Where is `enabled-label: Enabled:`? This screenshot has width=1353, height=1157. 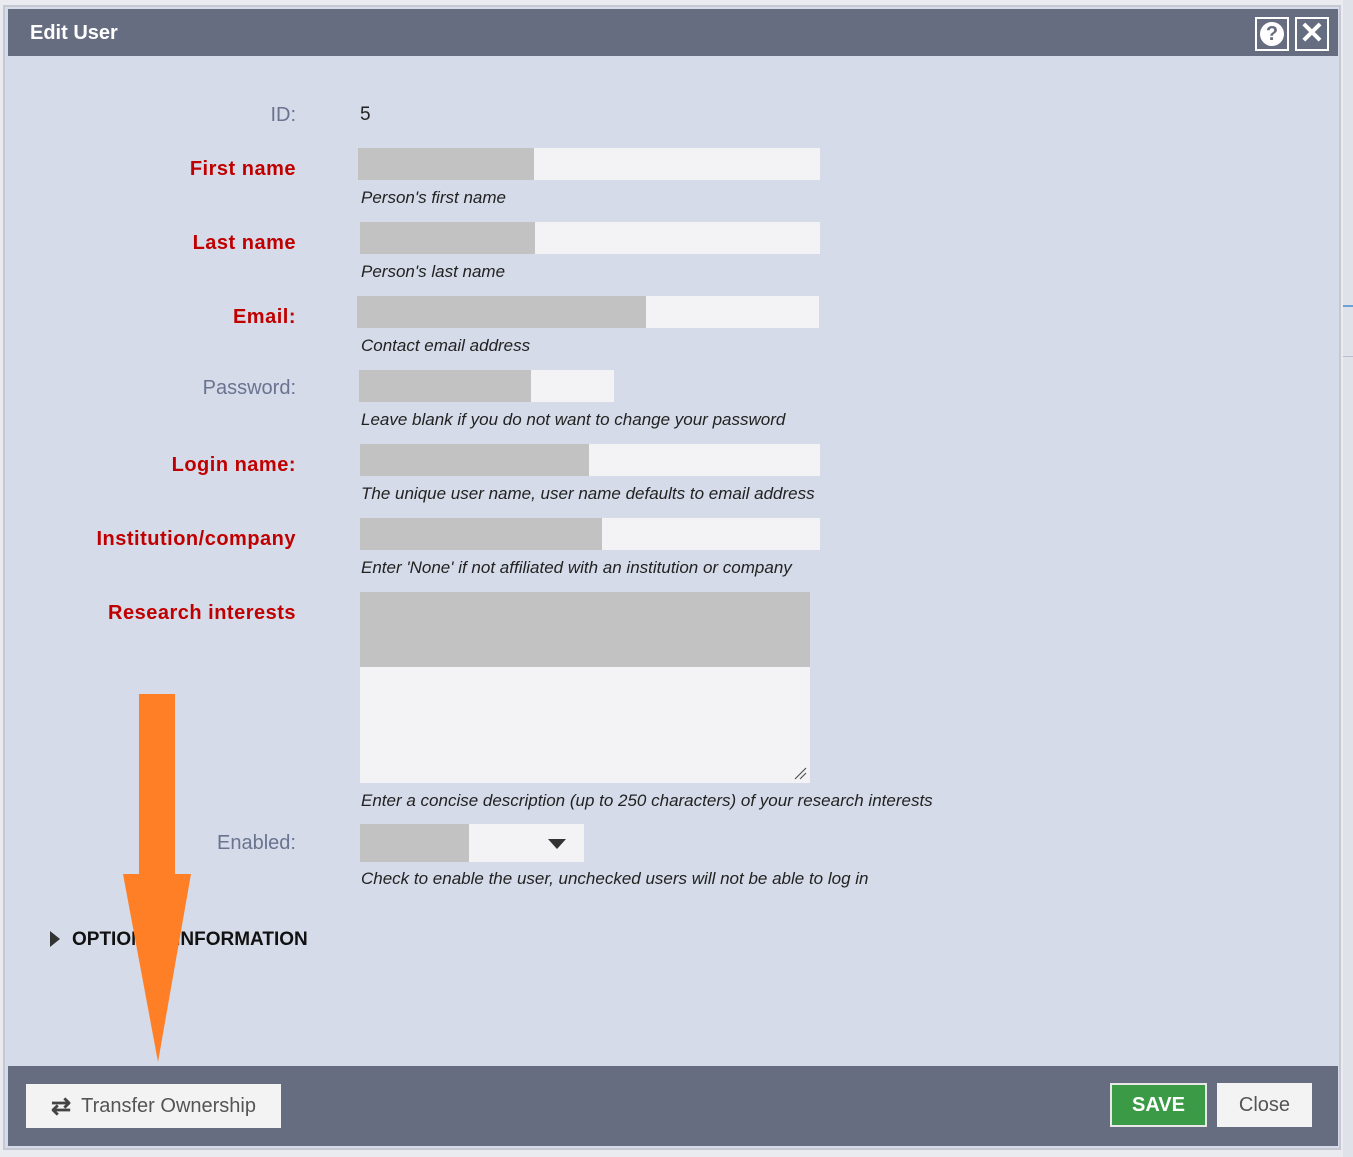 enabled-label: Enabled: is located at coordinates (256, 843).